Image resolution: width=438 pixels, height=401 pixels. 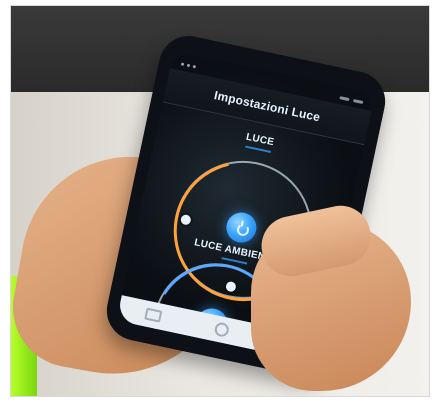 What do you see at coordinates (222, 329) in the screenshot?
I see `home-icon` at bounding box center [222, 329].